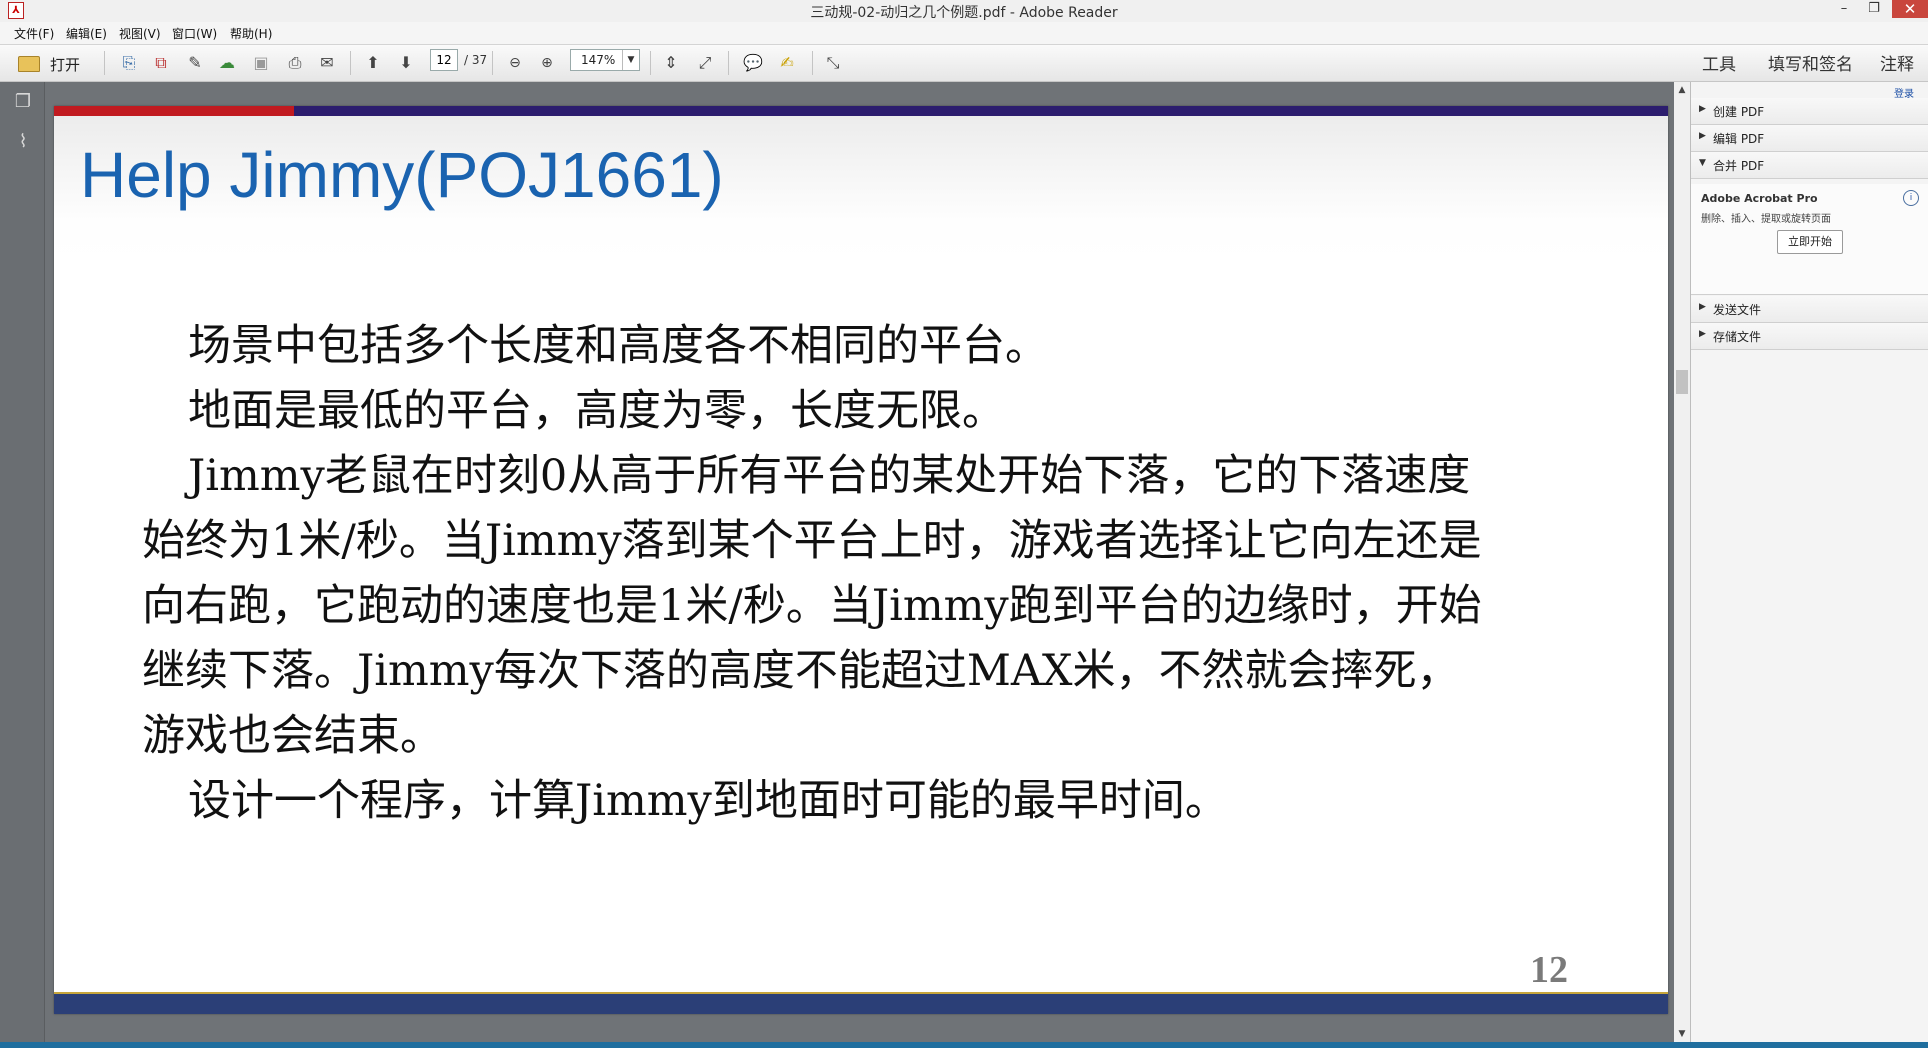  What do you see at coordinates (65, 65) in the screenshot?
I see `open-label: 打开` at bounding box center [65, 65].